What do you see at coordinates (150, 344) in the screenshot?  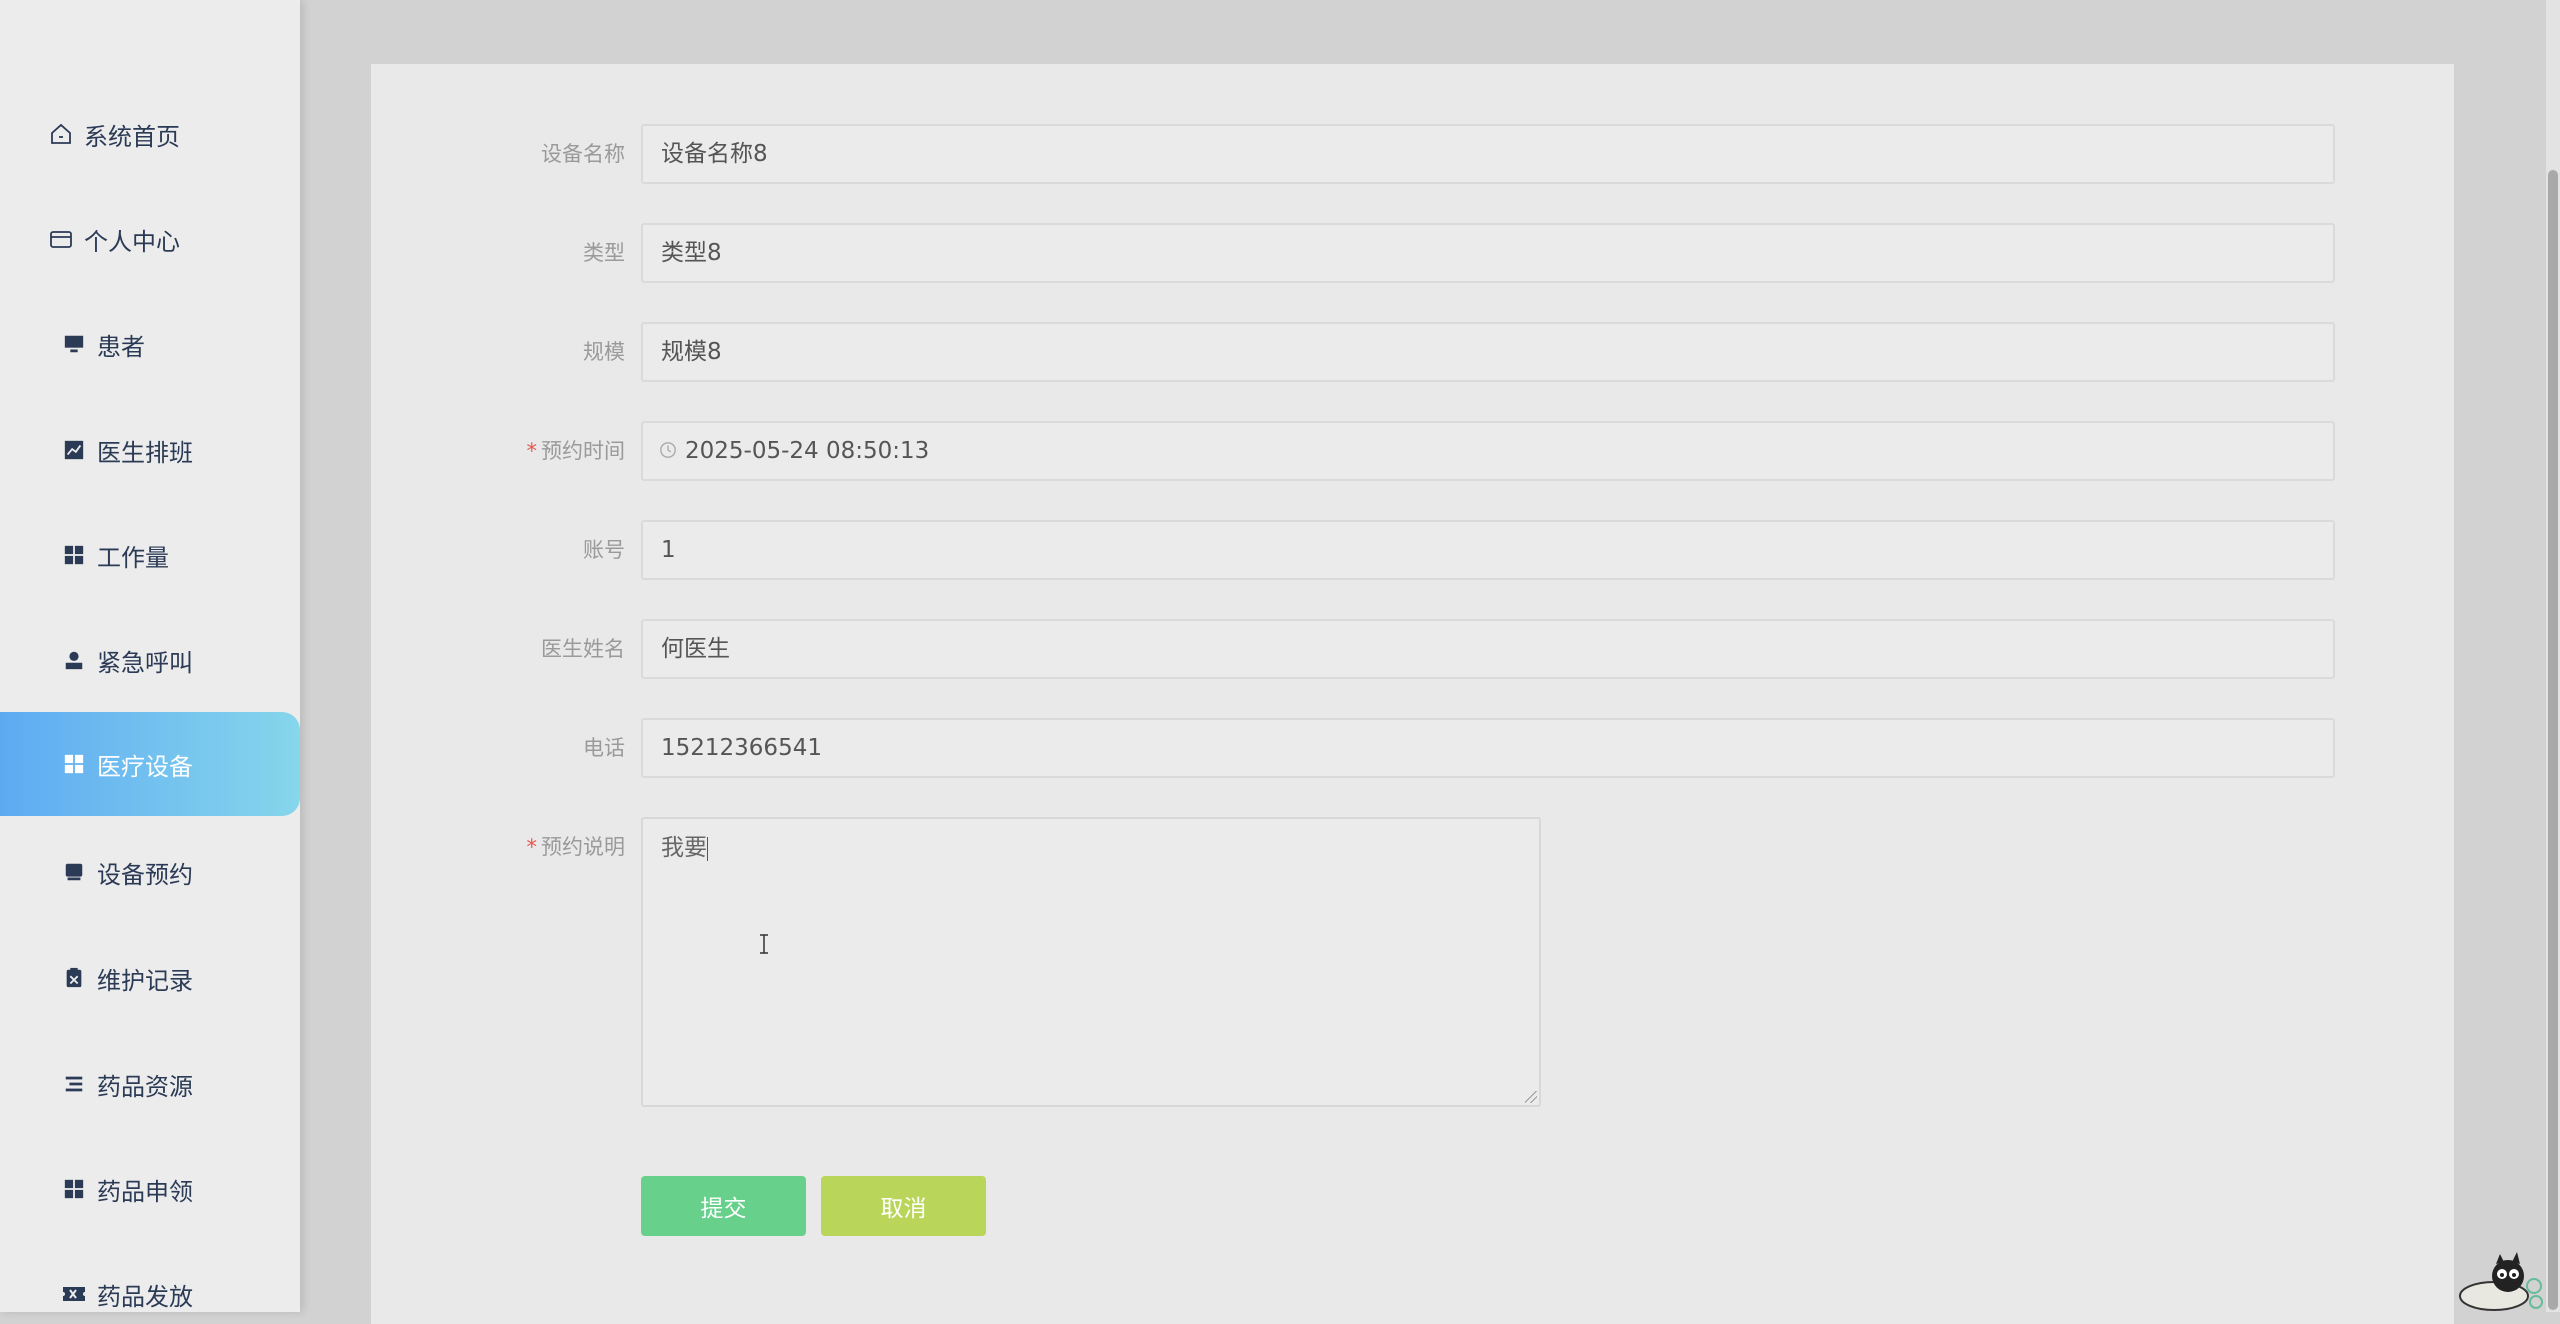 I see `sidebar-item-patient: 患者` at bounding box center [150, 344].